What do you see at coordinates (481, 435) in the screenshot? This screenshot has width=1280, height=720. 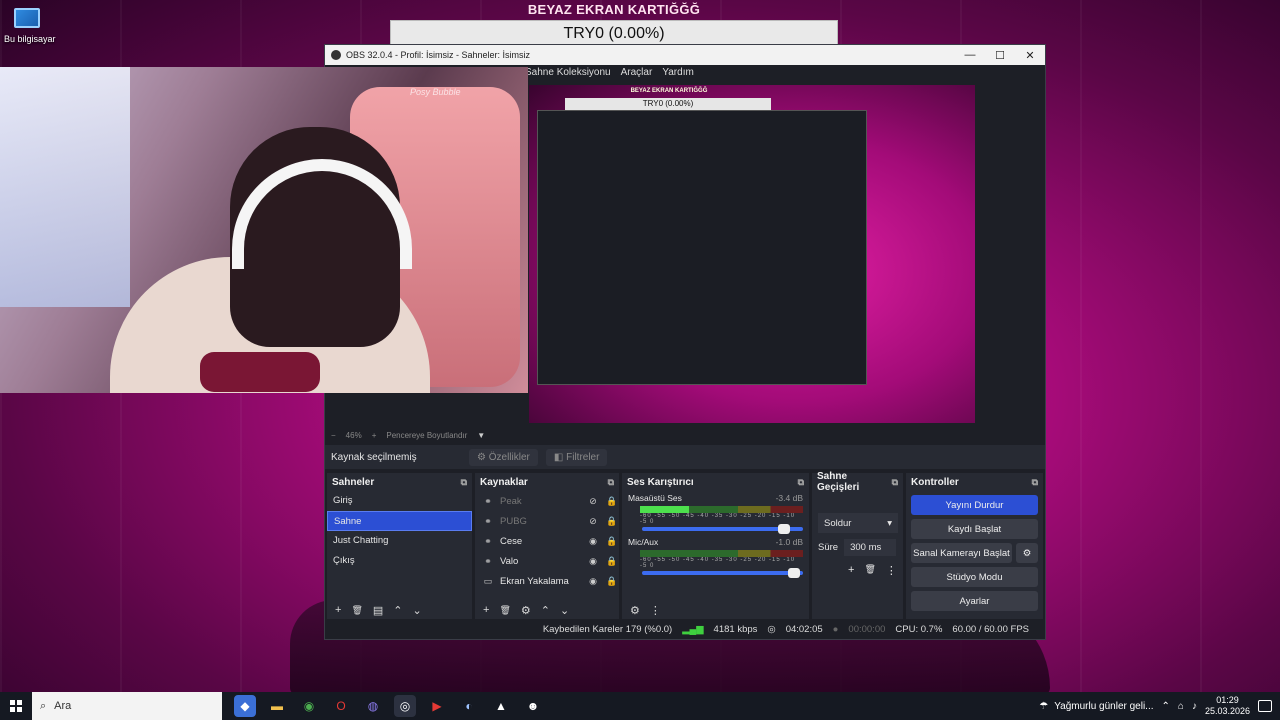 I see `chevron-down-icon: ▼` at bounding box center [481, 435].